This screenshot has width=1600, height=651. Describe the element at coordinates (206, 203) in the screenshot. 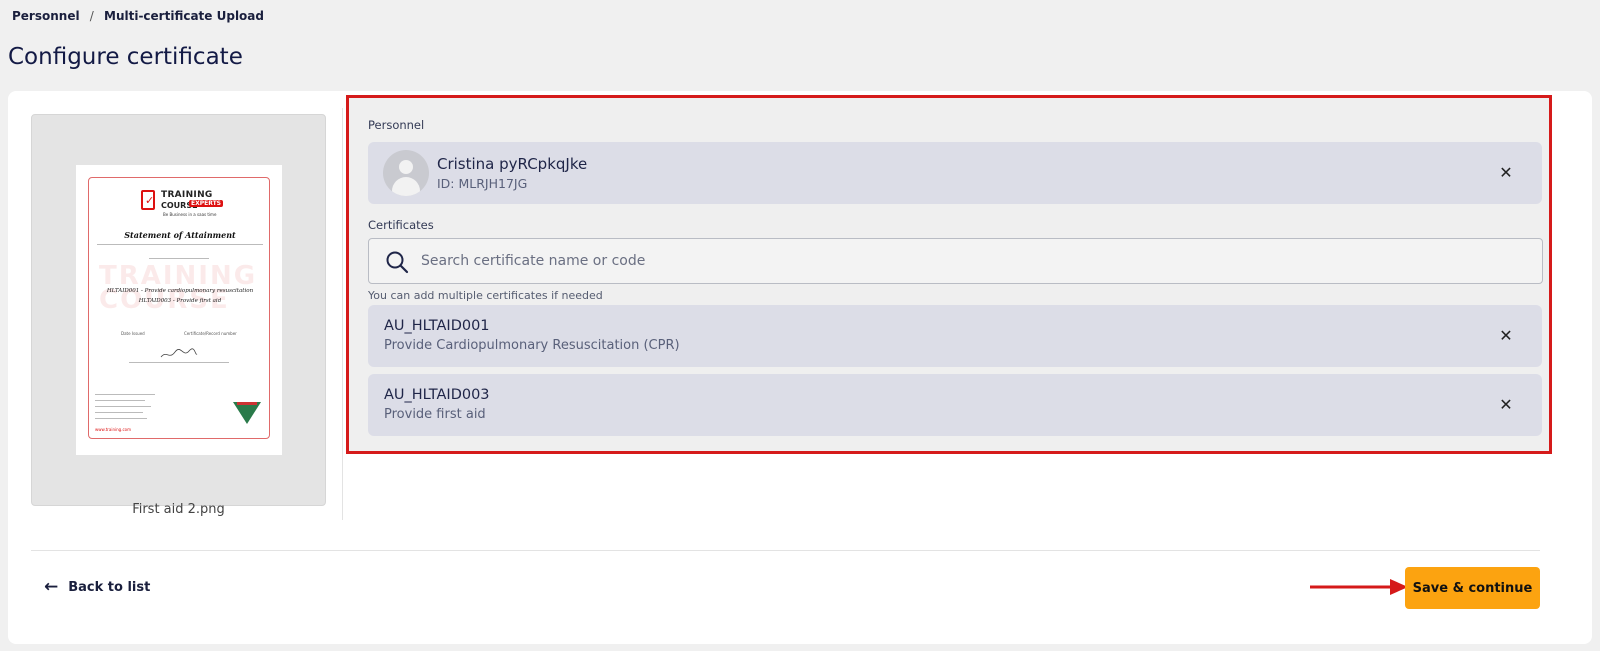

I see `logo-badge: EXPERTS` at that location.